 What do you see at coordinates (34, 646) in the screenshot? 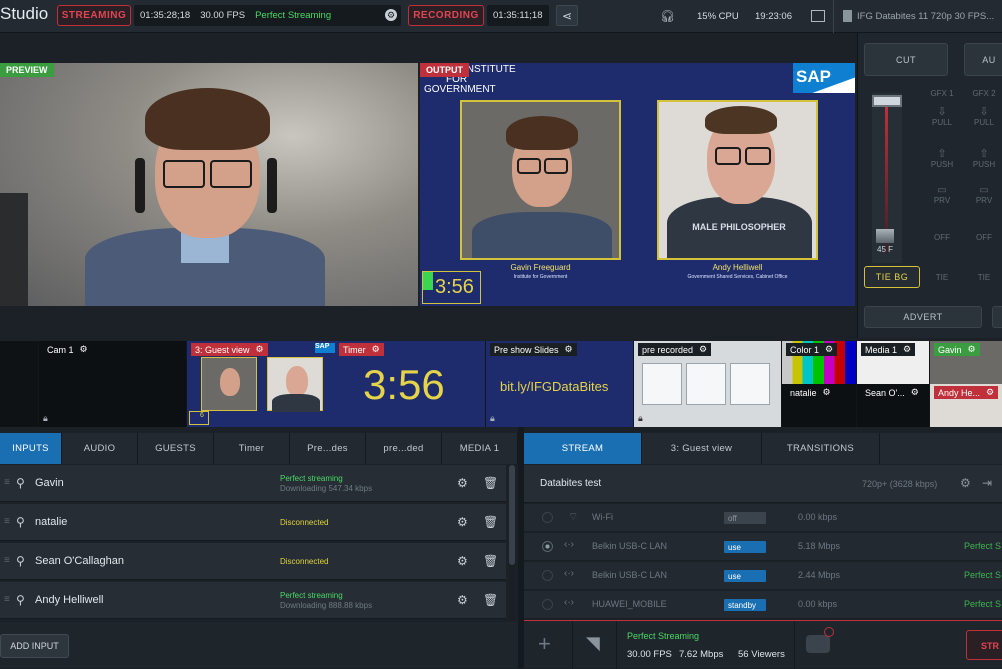
I see `add-input-button: ADD INPUT` at bounding box center [34, 646].